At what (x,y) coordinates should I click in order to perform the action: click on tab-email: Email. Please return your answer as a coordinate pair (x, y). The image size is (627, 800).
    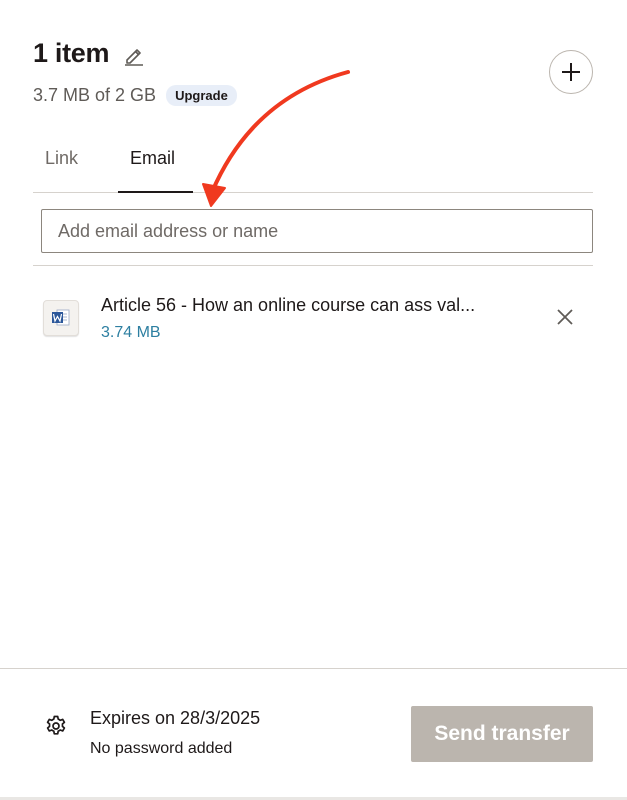
    Looking at the image, I should click on (152, 158).